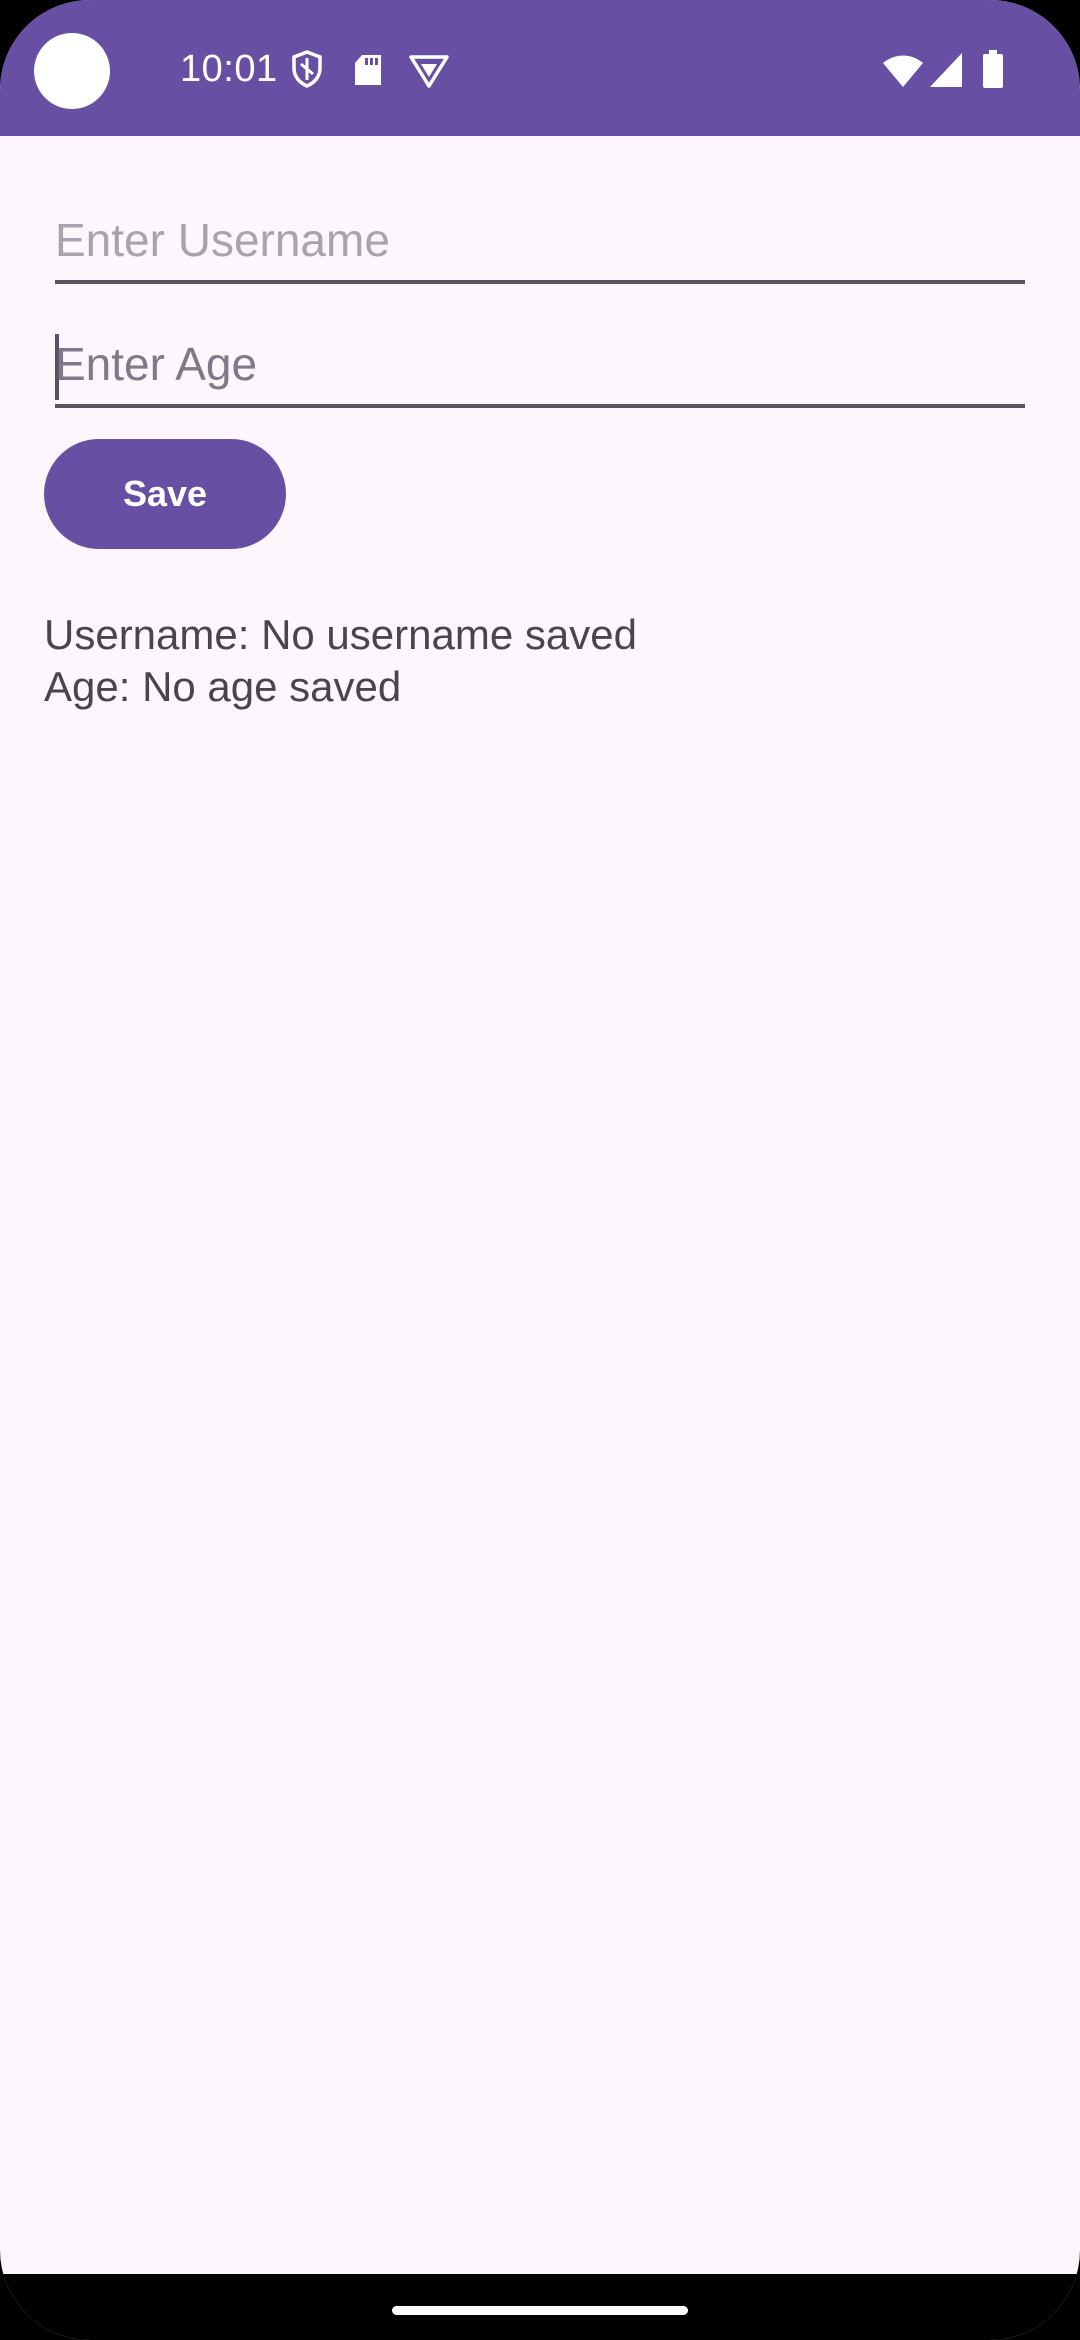  Describe the element at coordinates (72, 71) in the screenshot. I see `camera-cutout` at that location.